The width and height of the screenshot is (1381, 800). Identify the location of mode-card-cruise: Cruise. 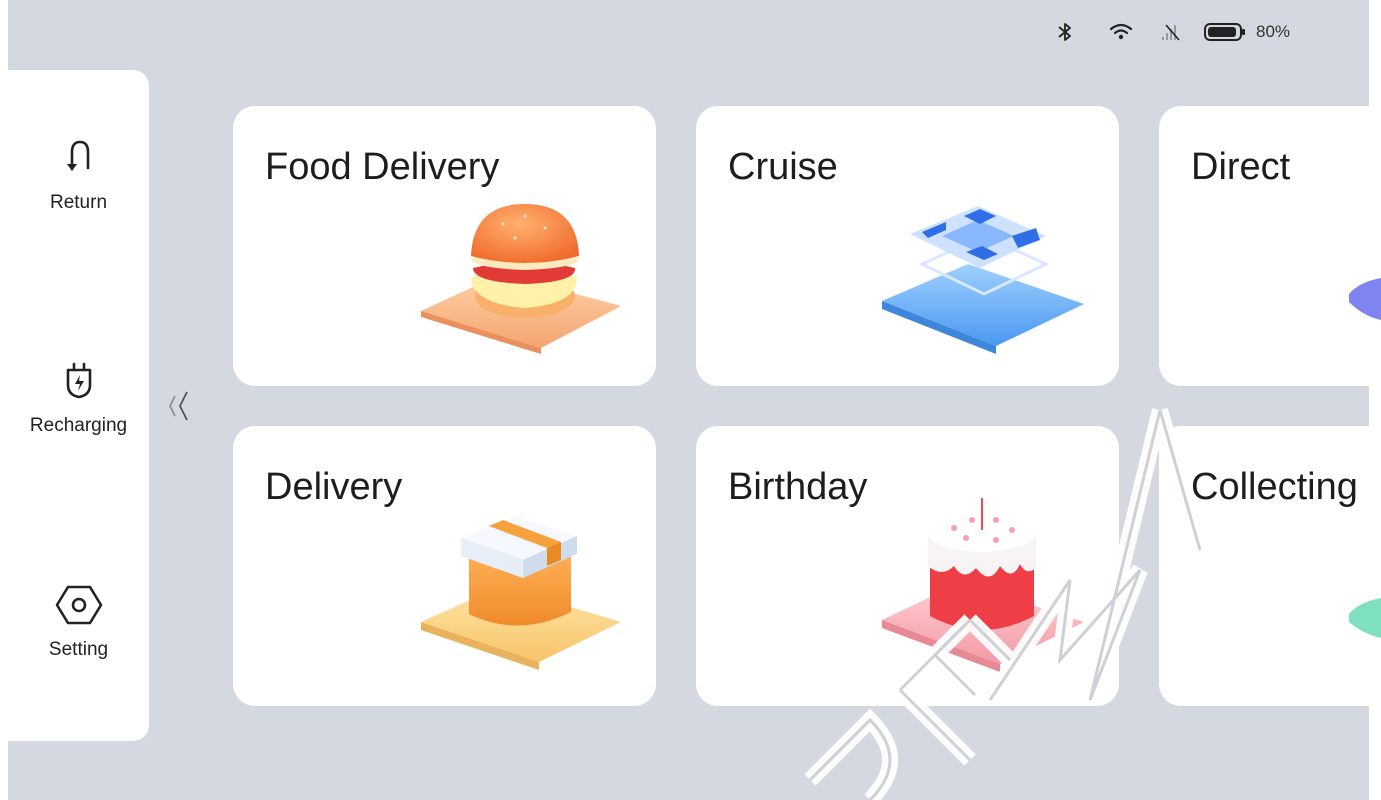
(907, 246).